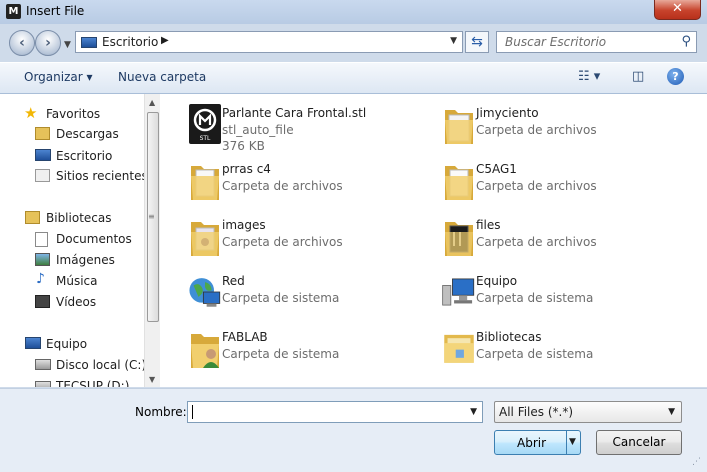  I want to click on sidebar-item-documentos: Documentos, so click(94, 239).